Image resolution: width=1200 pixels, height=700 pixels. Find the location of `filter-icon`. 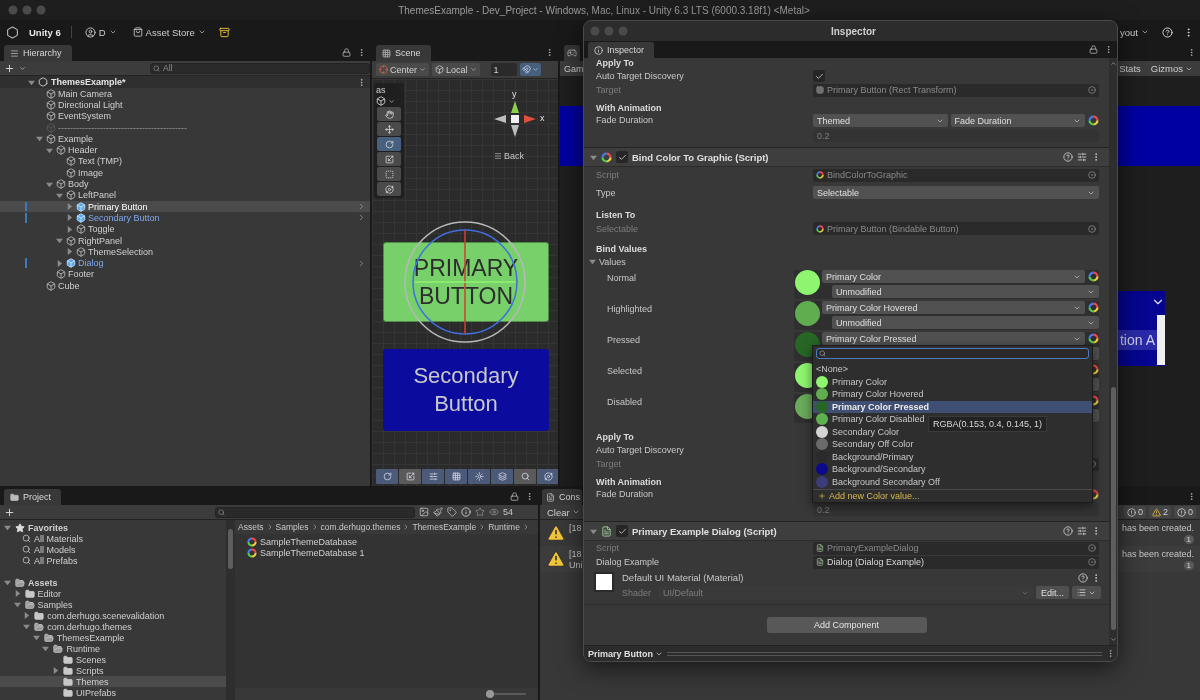

filter-icon is located at coordinates (424, 512).